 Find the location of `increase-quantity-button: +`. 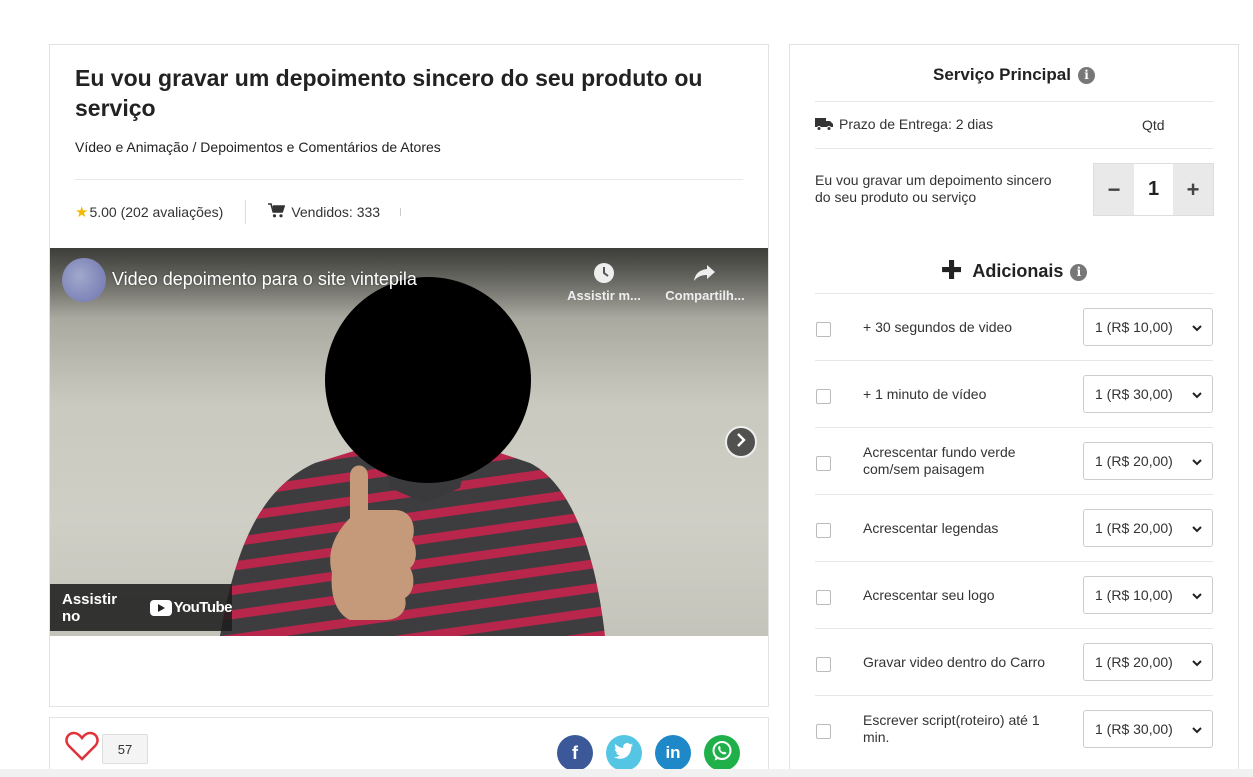

increase-quantity-button: + is located at coordinates (1193, 189).